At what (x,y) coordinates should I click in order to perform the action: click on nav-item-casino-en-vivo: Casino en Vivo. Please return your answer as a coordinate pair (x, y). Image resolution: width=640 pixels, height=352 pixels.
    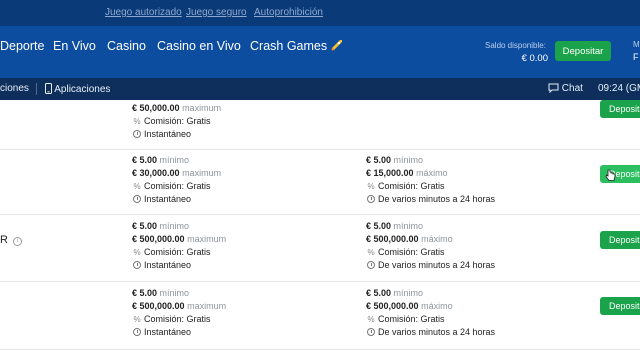
    Looking at the image, I should click on (199, 46).